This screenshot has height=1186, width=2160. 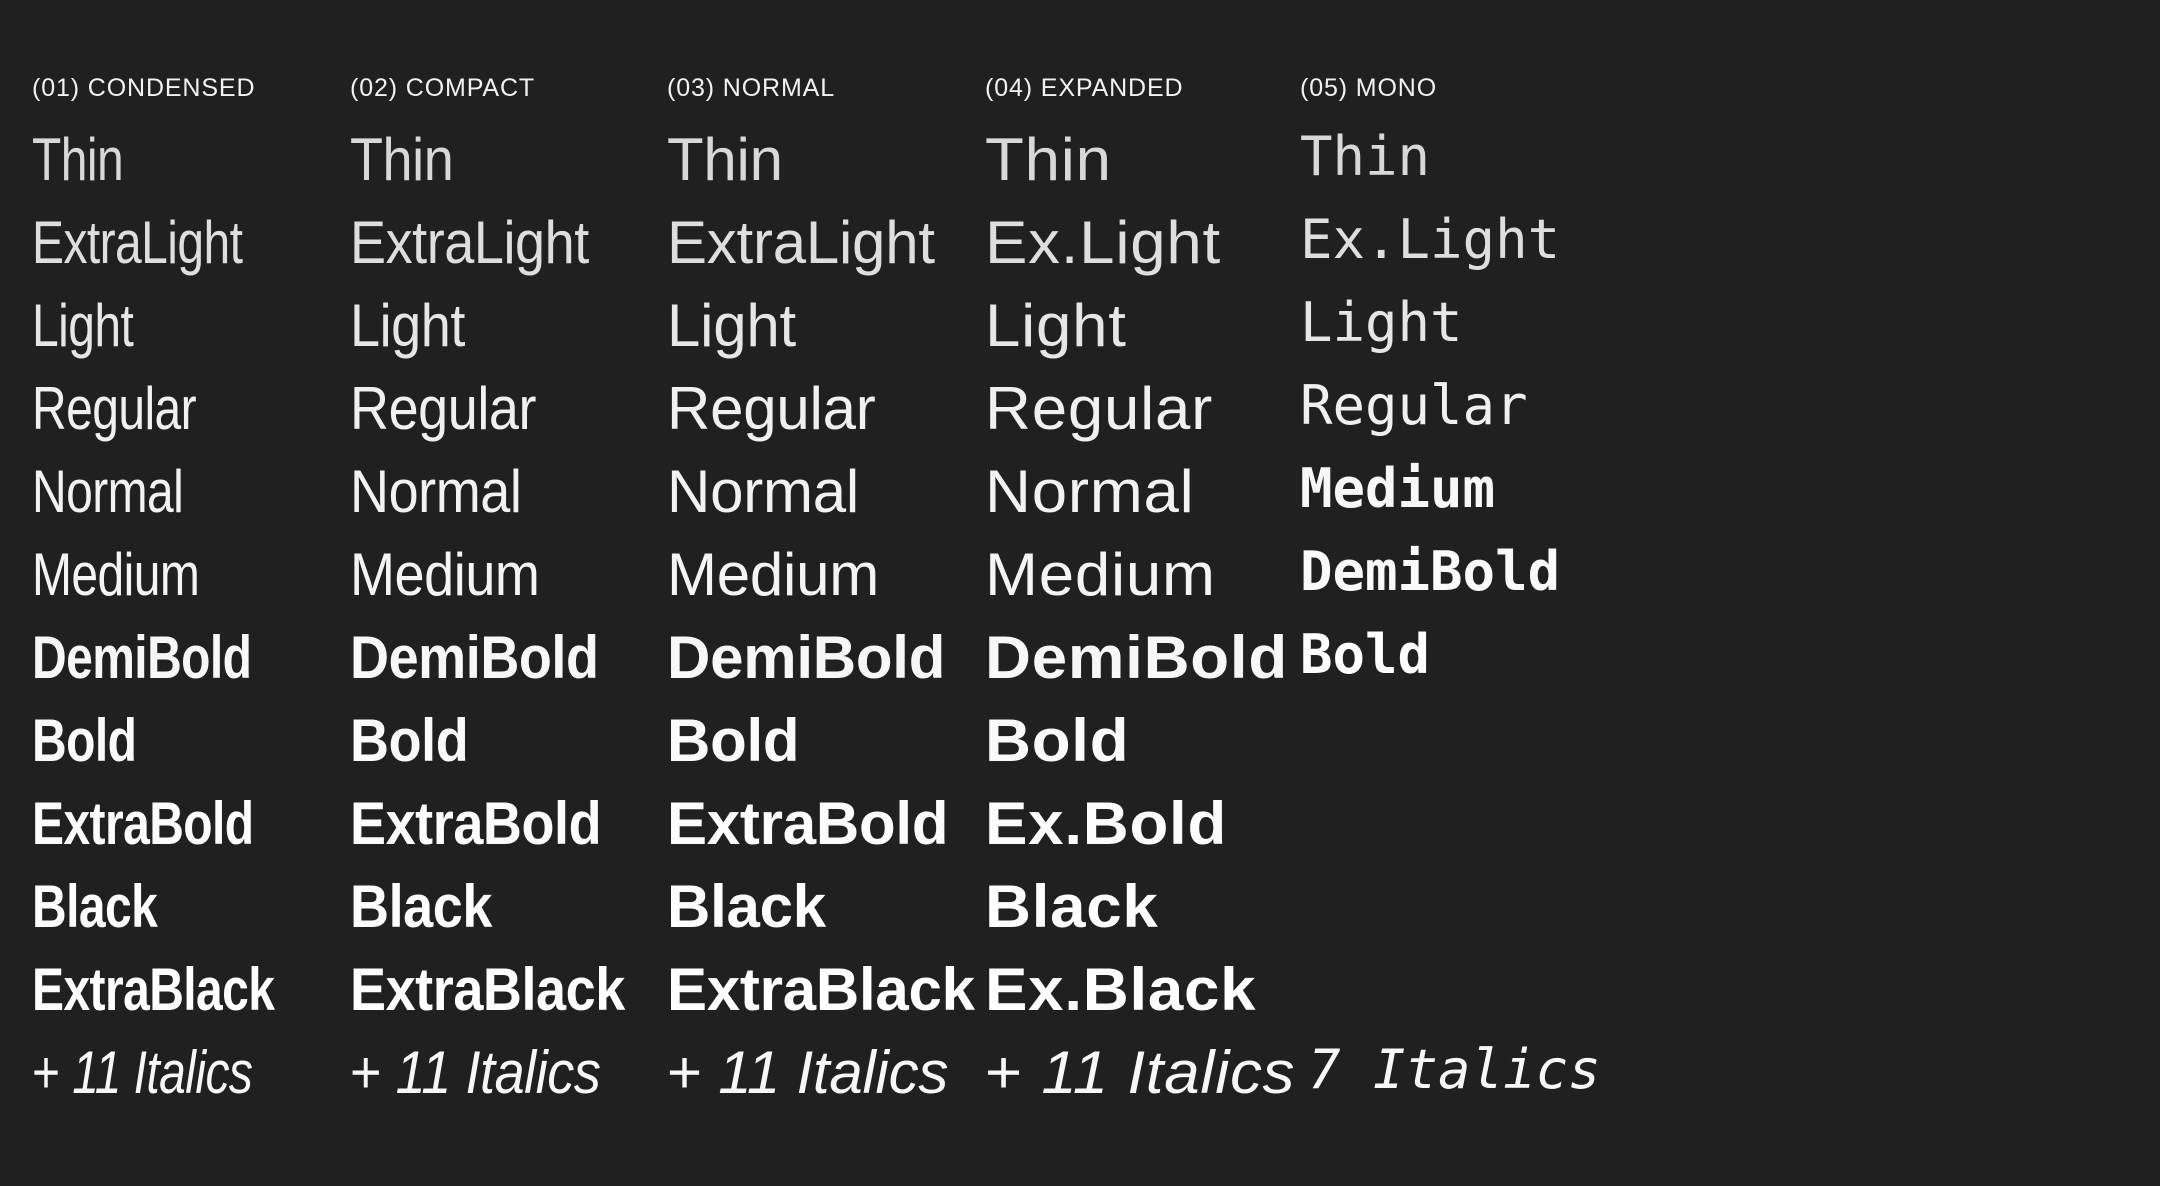 What do you see at coordinates (1140, 835) in the screenshot?
I see `weight-row: Ex.Bold` at bounding box center [1140, 835].